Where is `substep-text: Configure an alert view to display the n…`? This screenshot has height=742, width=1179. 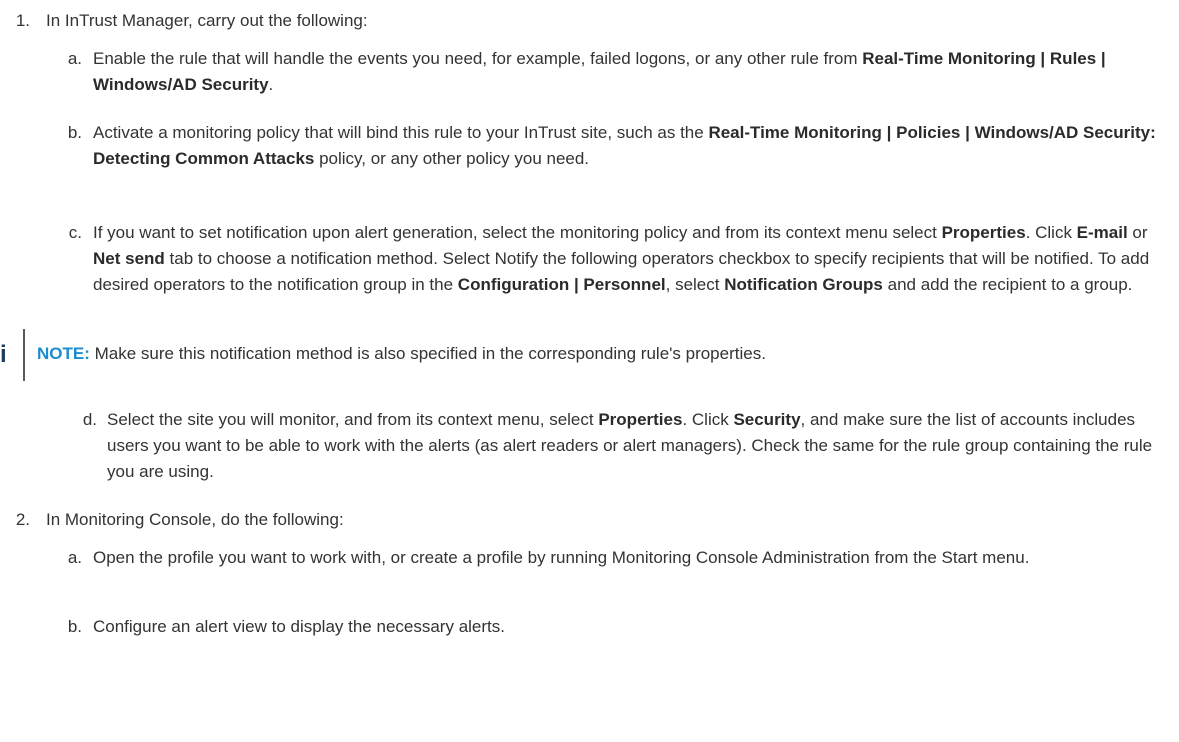
substep-text: Configure an alert view to display the n… is located at coordinates (299, 626).